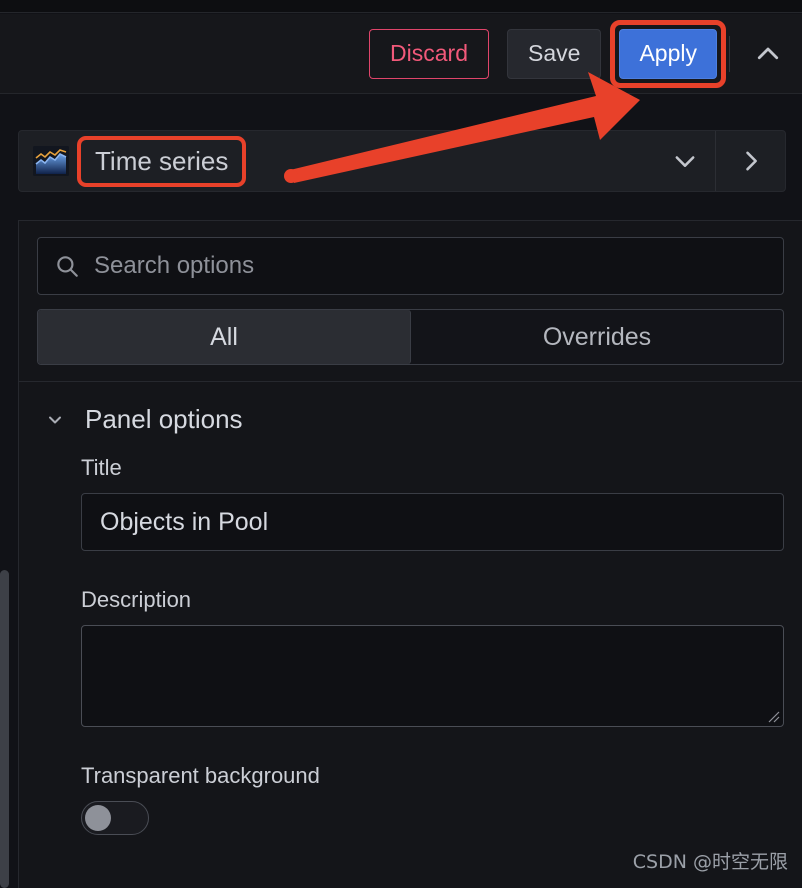  What do you see at coordinates (67, 266) in the screenshot?
I see `search-icon` at bounding box center [67, 266].